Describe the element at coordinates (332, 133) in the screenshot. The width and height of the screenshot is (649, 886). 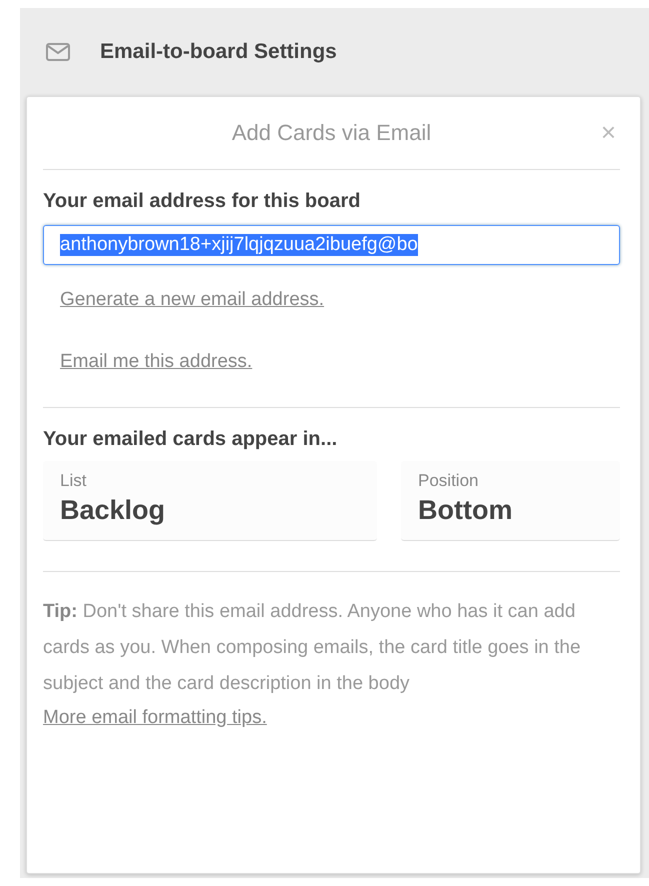
I see `popover-title: Add Cards via Email` at that location.